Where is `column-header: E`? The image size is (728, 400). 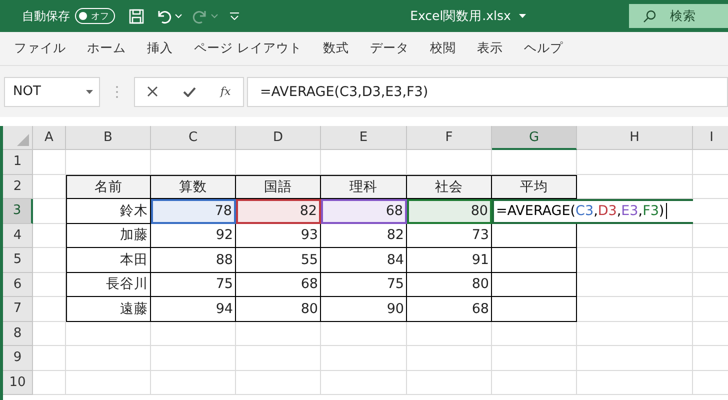
column-header: E is located at coordinates (364, 138).